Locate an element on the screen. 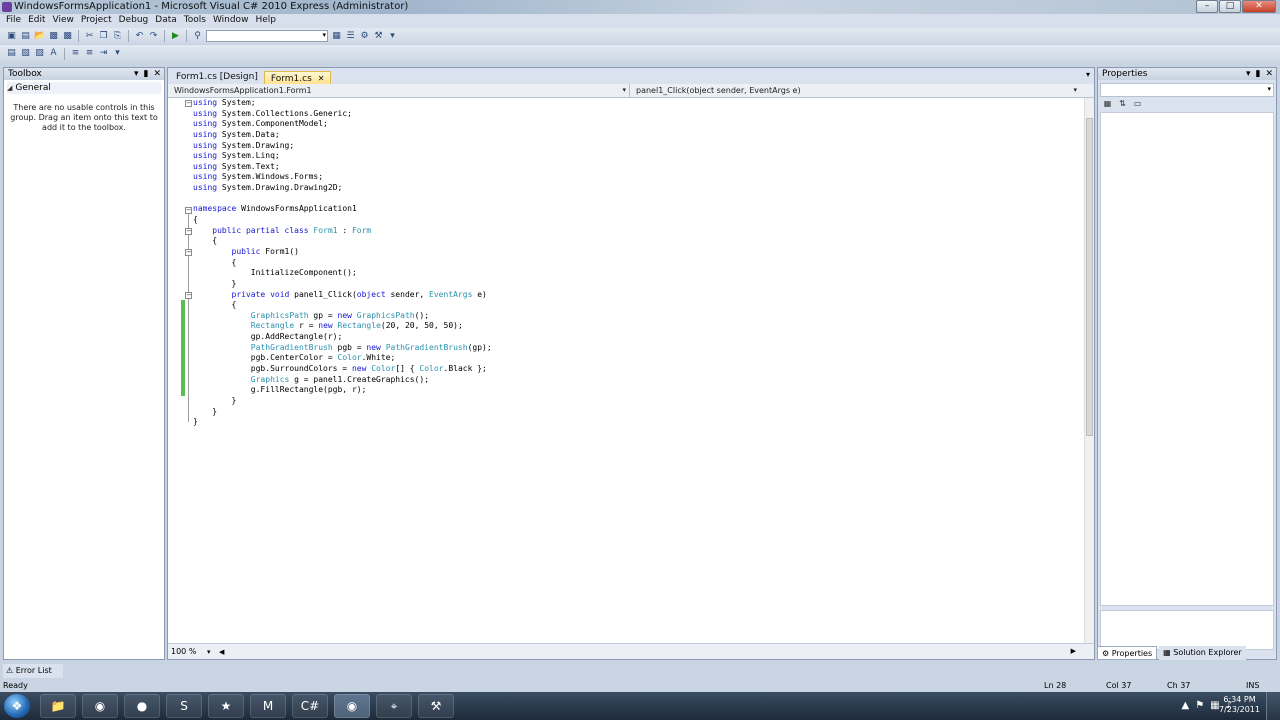  menu-debug: Debug is located at coordinates (135, 21).